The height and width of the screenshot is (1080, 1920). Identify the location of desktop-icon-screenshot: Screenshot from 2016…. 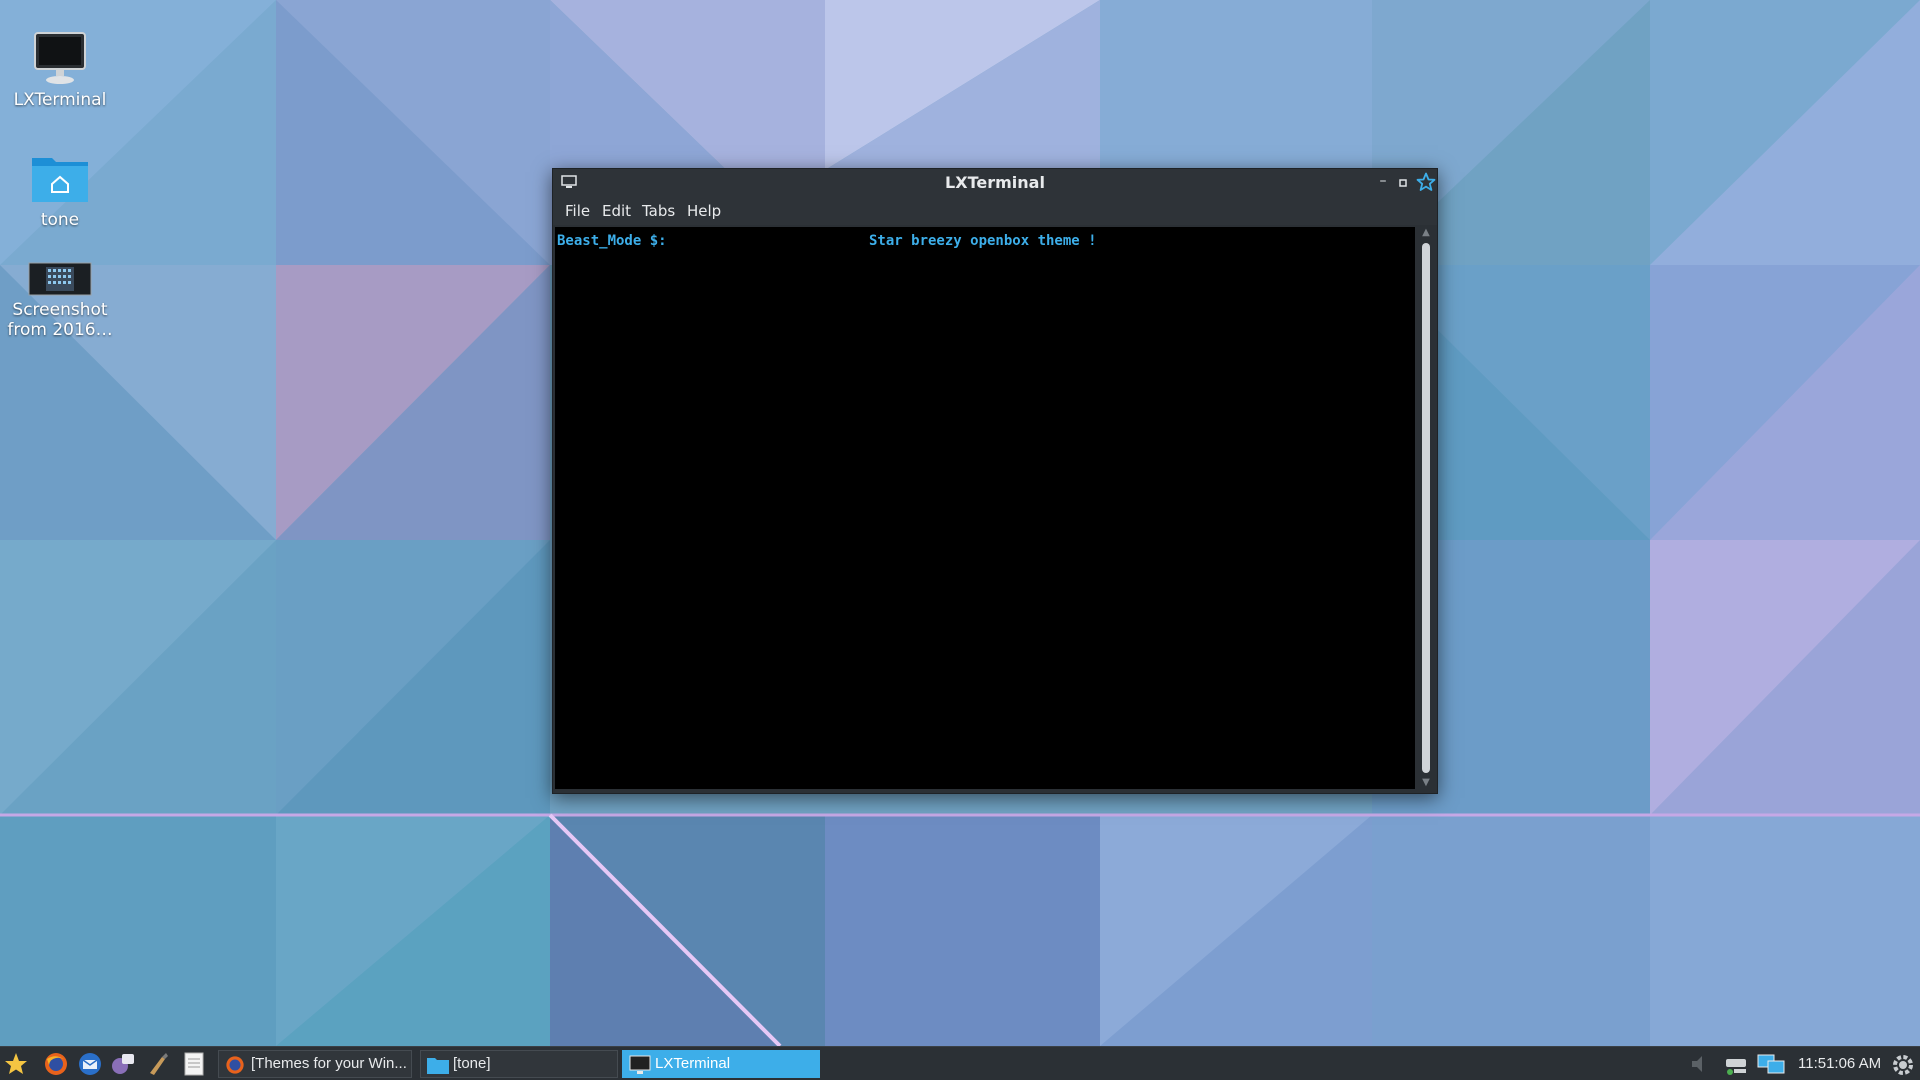
(60, 301).